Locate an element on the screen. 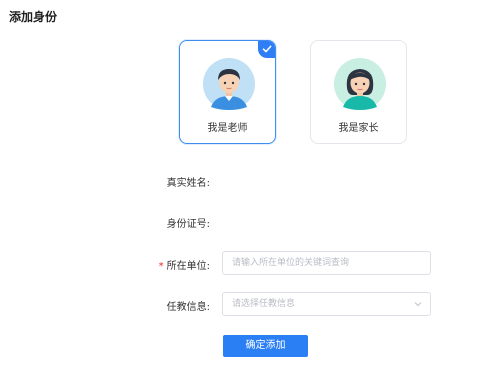  teaching-info-select: 请选择任教信息 is located at coordinates (326, 304).